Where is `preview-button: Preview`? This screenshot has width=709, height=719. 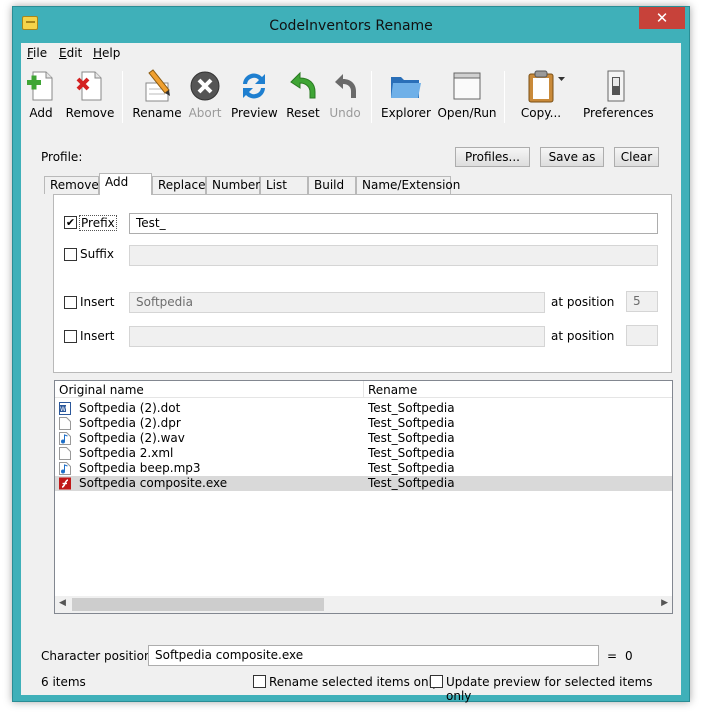 preview-button: Preview is located at coordinates (254, 98).